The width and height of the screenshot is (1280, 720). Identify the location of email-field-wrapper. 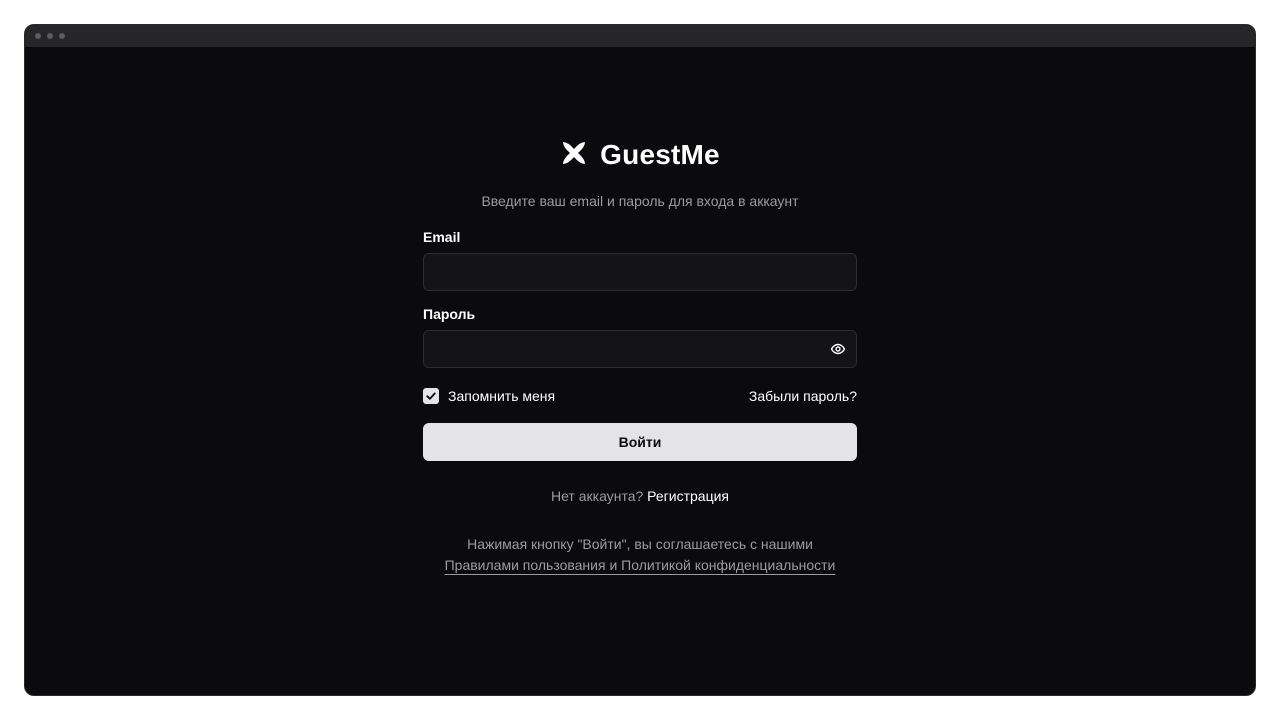
(640, 272).